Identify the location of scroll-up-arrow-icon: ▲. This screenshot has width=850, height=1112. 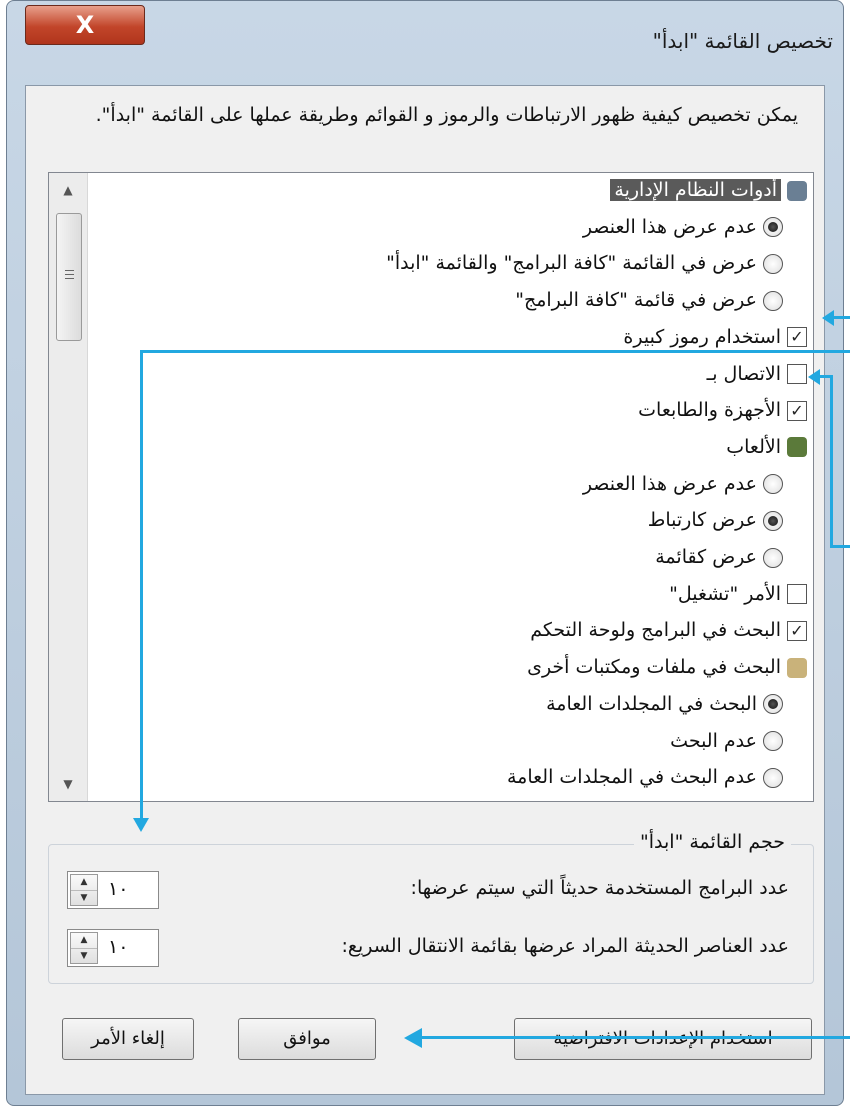
(68, 190).